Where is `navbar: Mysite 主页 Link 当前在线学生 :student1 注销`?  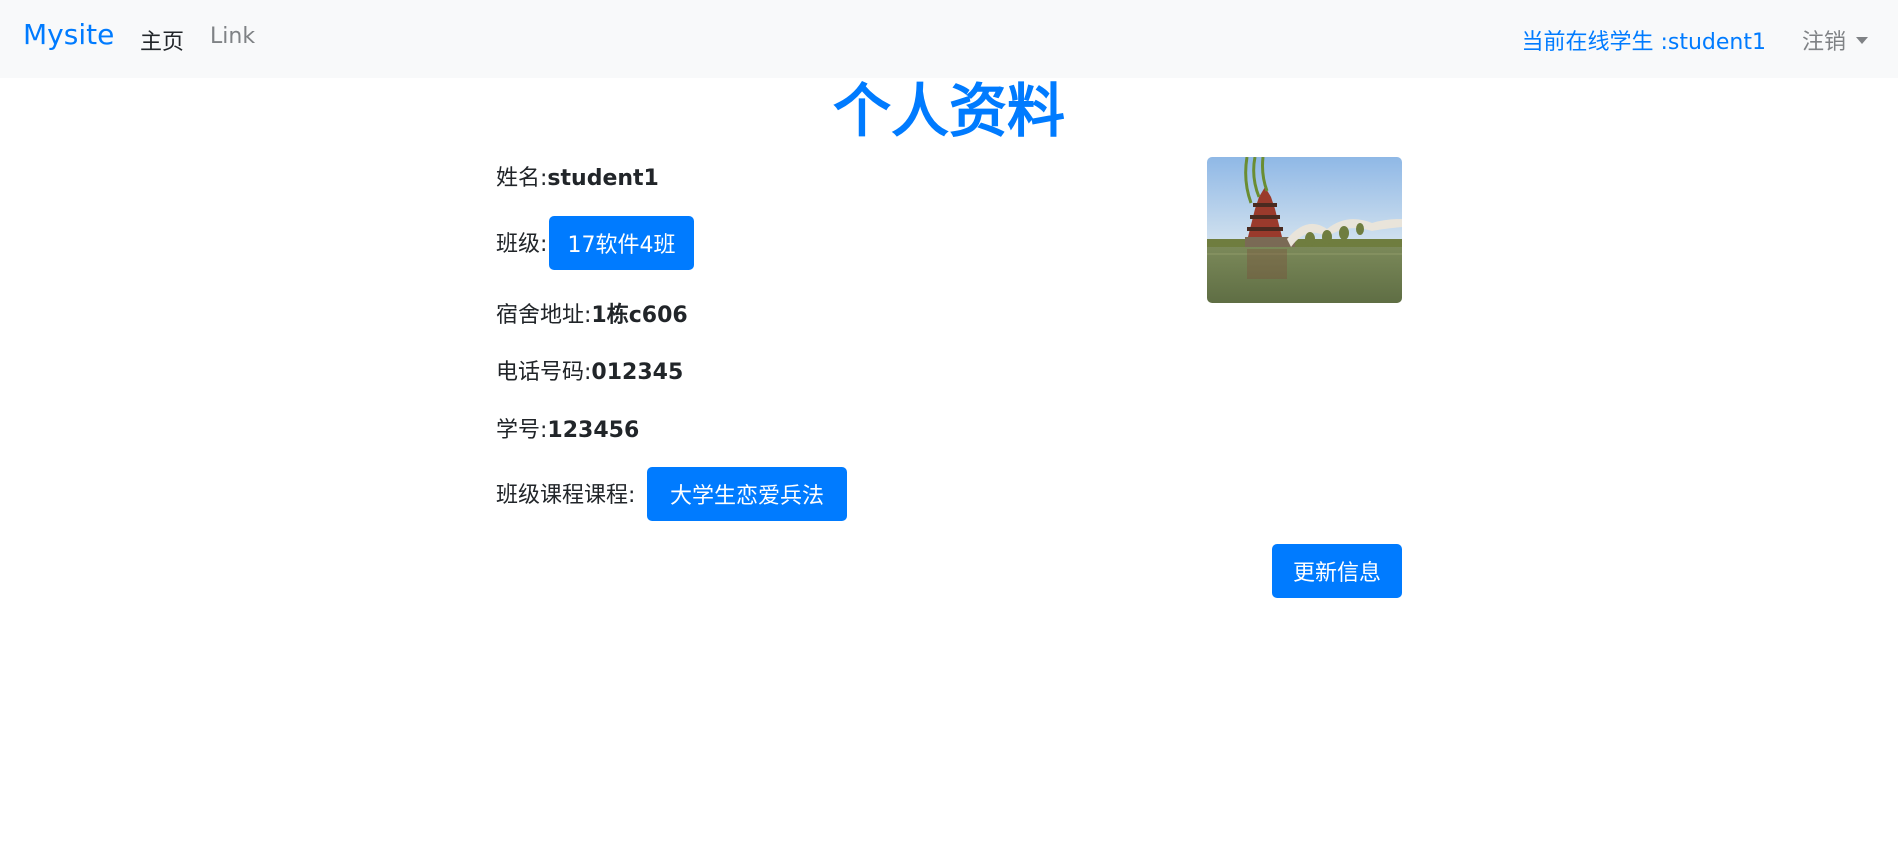
navbar: Mysite 主页 Link 当前在线学生 :student1 注销 is located at coordinates (949, 39).